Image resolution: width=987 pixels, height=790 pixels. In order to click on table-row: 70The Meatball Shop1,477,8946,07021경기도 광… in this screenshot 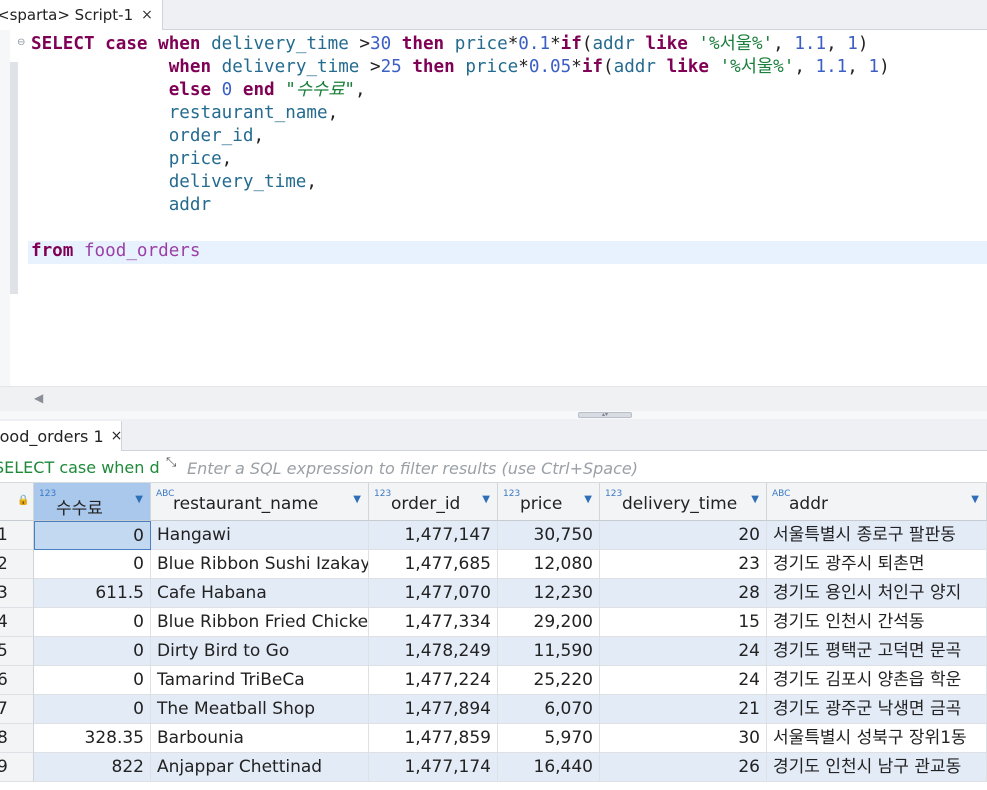, I will do `click(493, 709)`.